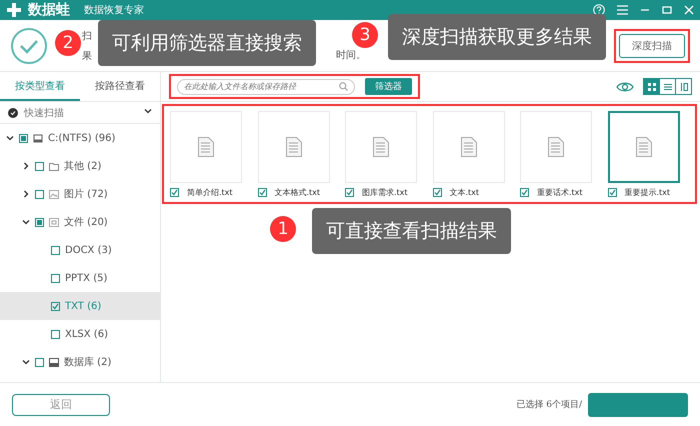  What do you see at coordinates (68, 43) in the screenshot?
I see `step-number: 2` at bounding box center [68, 43].